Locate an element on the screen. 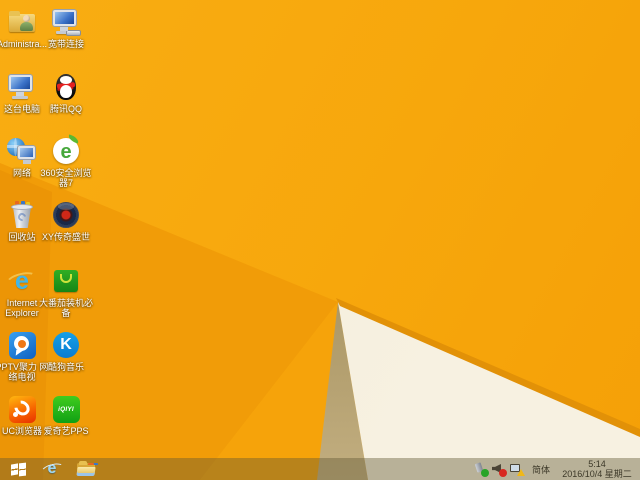  uc-browser-icon is located at coordinates (22, 409).